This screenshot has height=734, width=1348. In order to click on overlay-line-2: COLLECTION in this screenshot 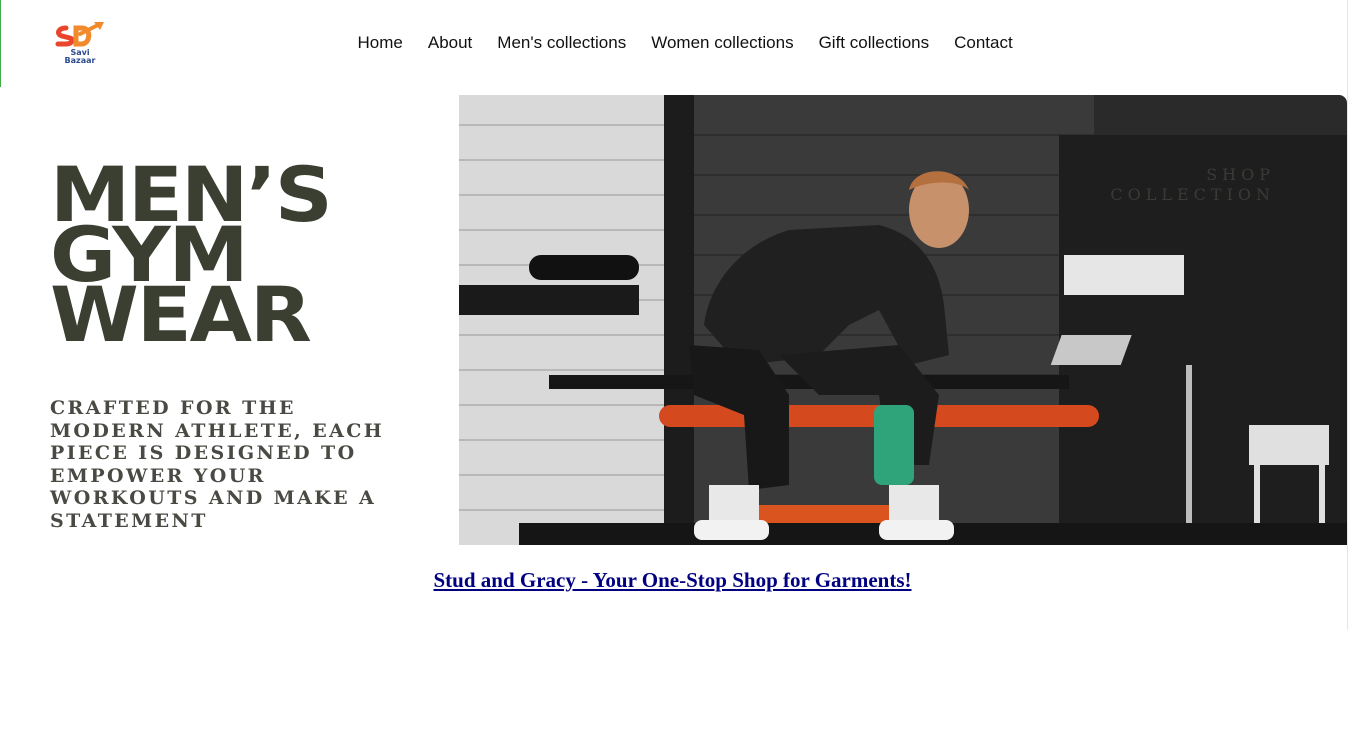, I will do `click(1192, 194)`.